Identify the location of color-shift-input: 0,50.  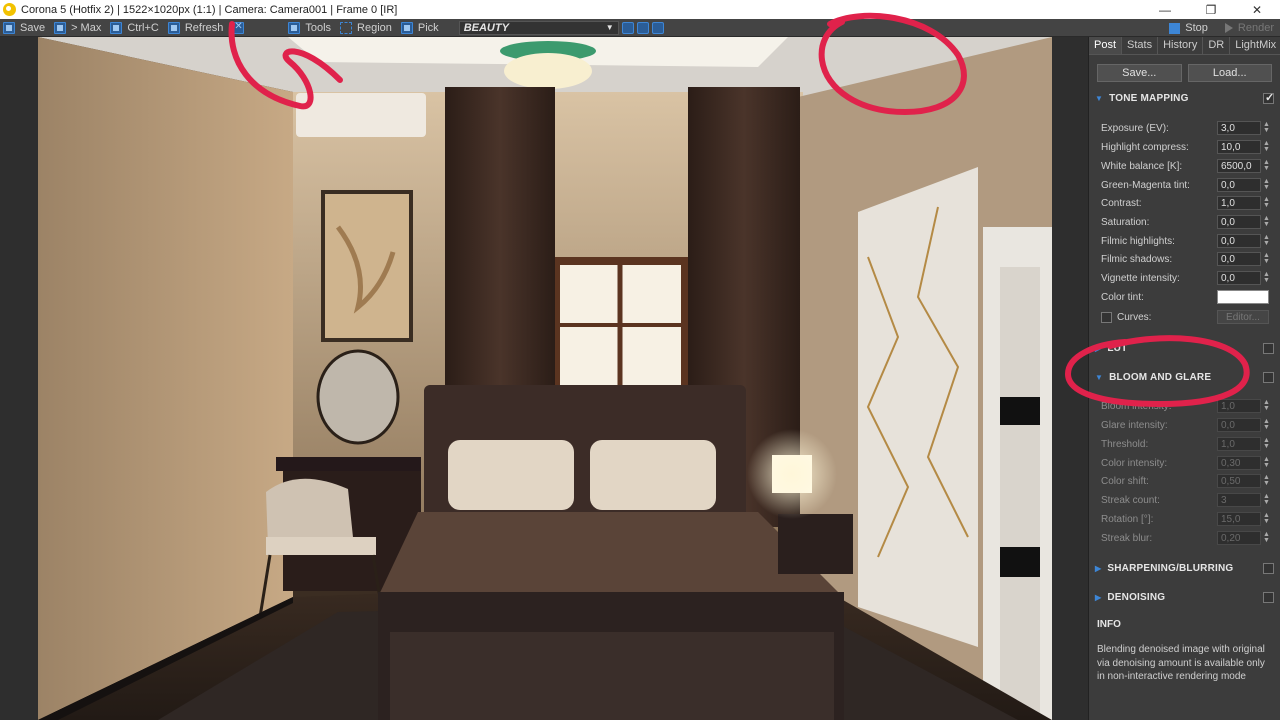
(1239, 481).